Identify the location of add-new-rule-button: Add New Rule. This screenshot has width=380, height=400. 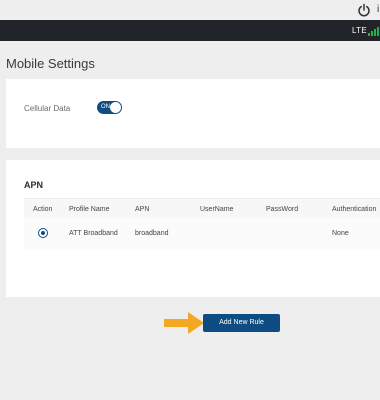
(241, 323).